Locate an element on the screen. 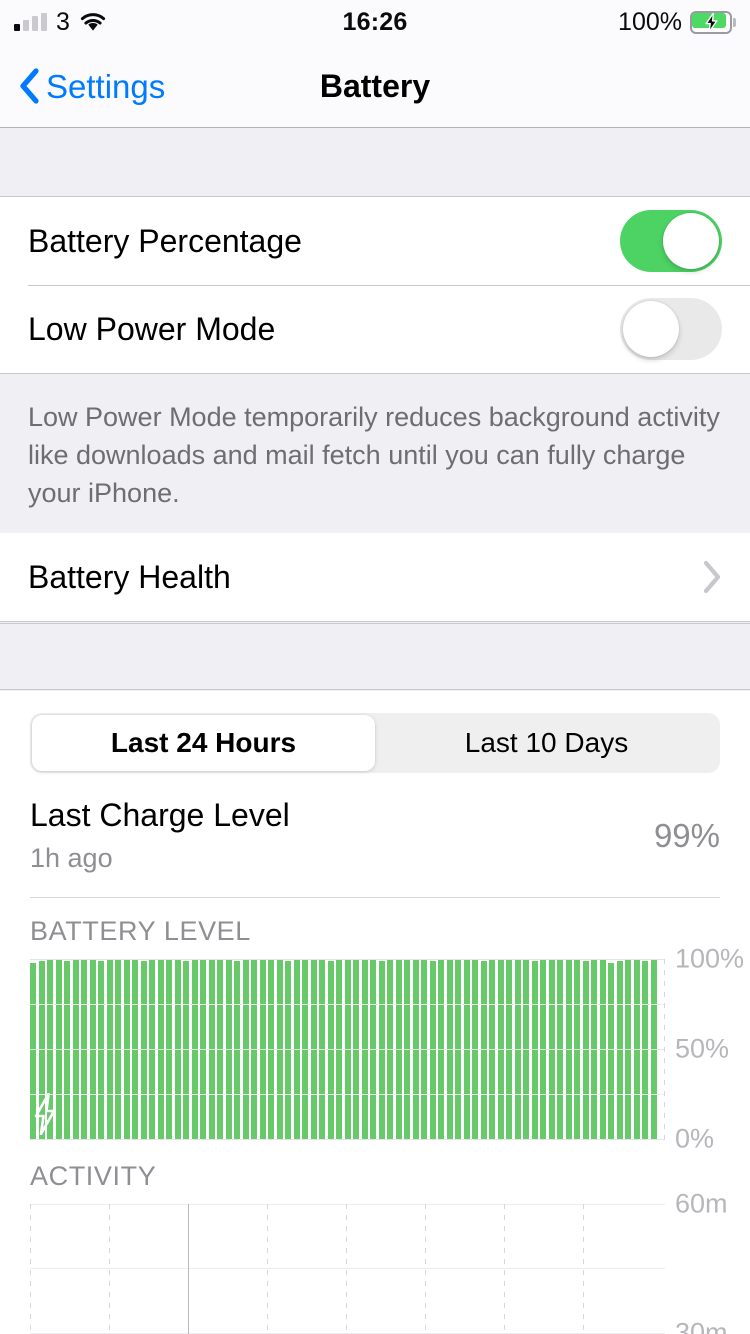  last-charge-level-row: Last Charge Level 1h ago 99% is located at coordinates (375, 835).